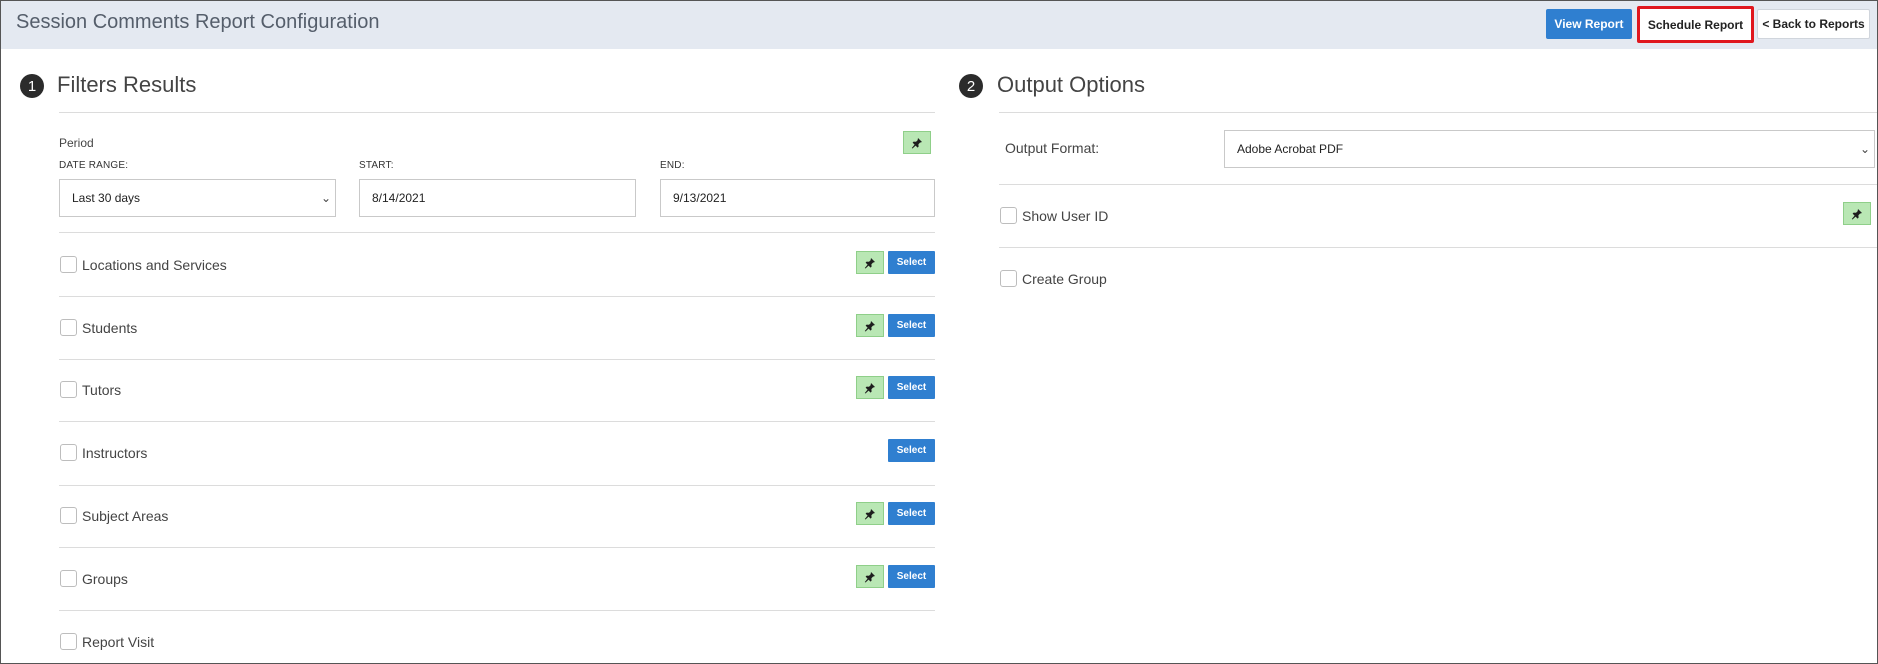 This screenshot has height=664, width=1878. I want to click on locations-services-checkbox, so click(68, 264).